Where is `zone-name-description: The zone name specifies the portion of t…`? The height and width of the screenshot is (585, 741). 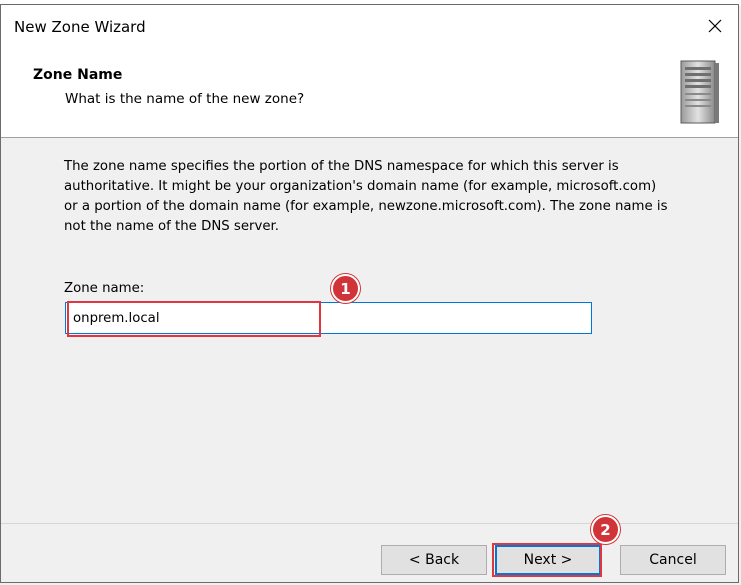 zone-name-description: The zone name specifies the portion of t… is located at coordinates (366, 196).